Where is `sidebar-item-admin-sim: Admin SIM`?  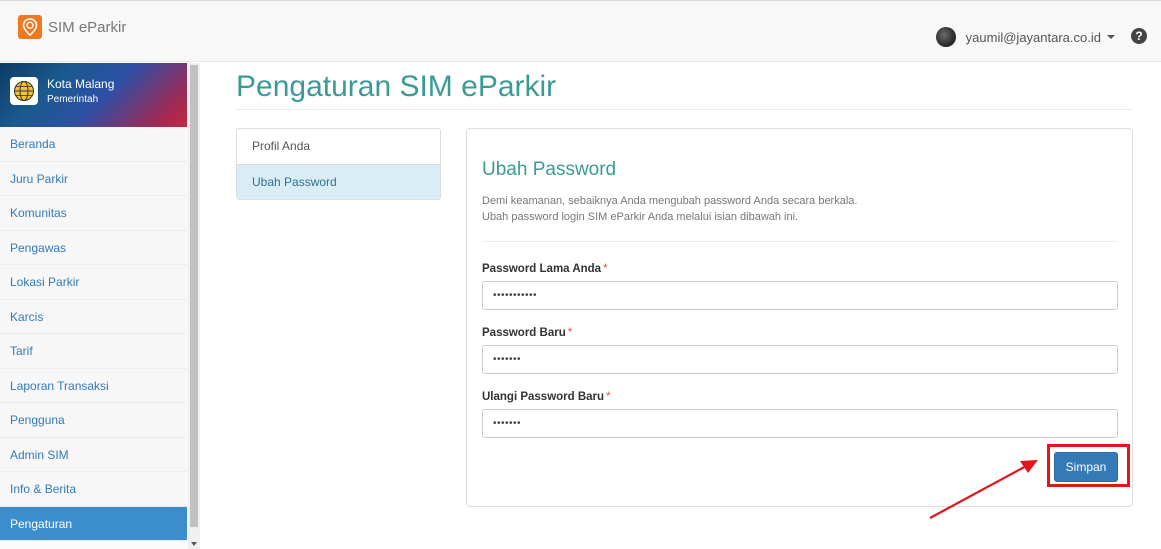
sidebar-item-admin-sim: Admin SIM is located at coordinates (93, 454).